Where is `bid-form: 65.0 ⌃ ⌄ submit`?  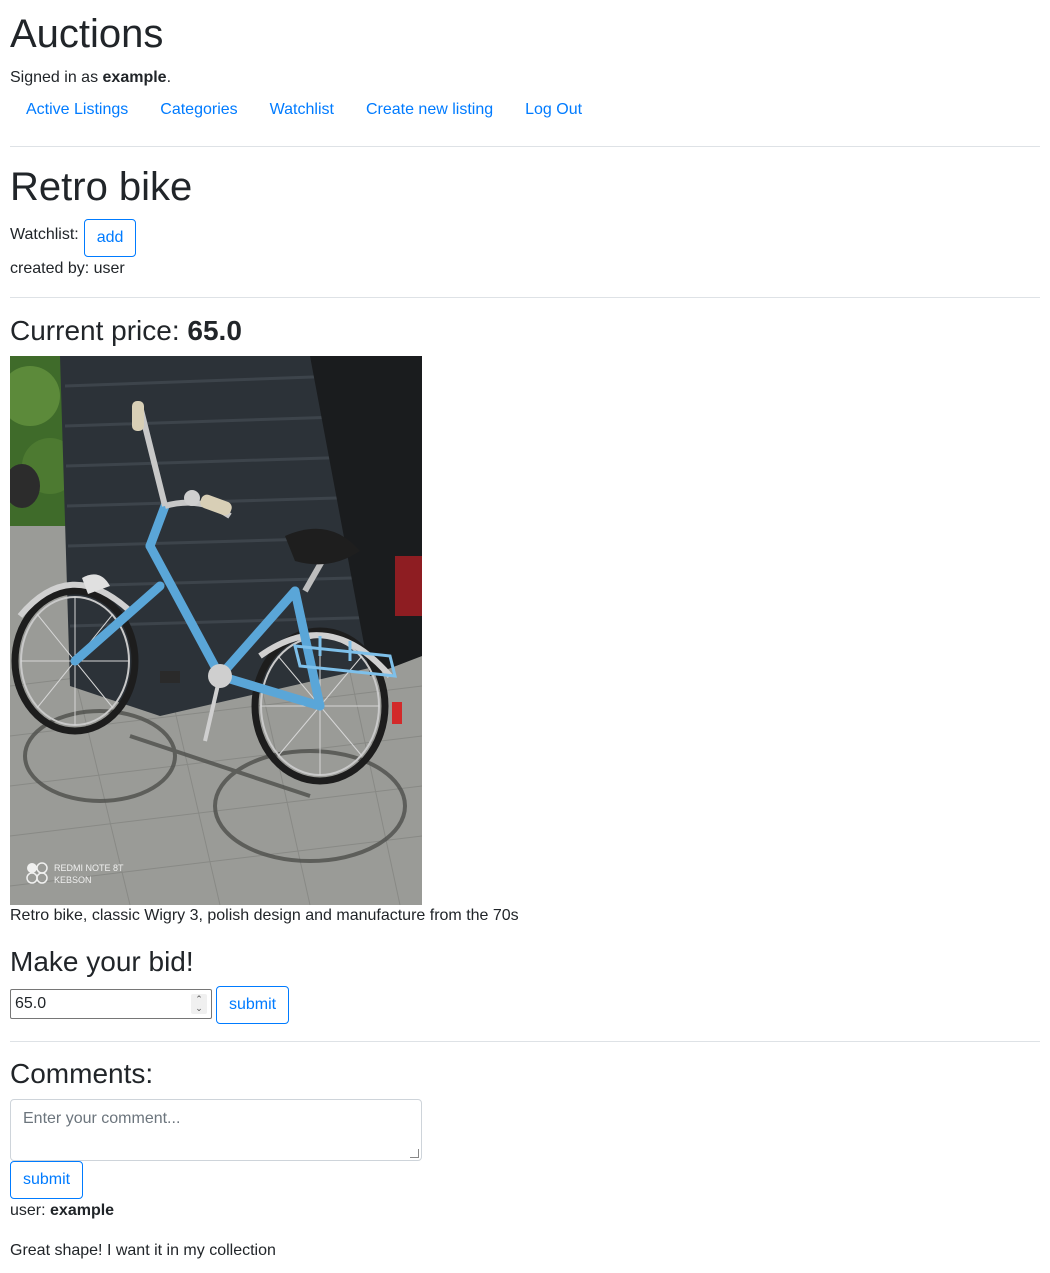 bid-form: 65.0 ⌃ ⌄ submit is located at coordinates (150, 1005).